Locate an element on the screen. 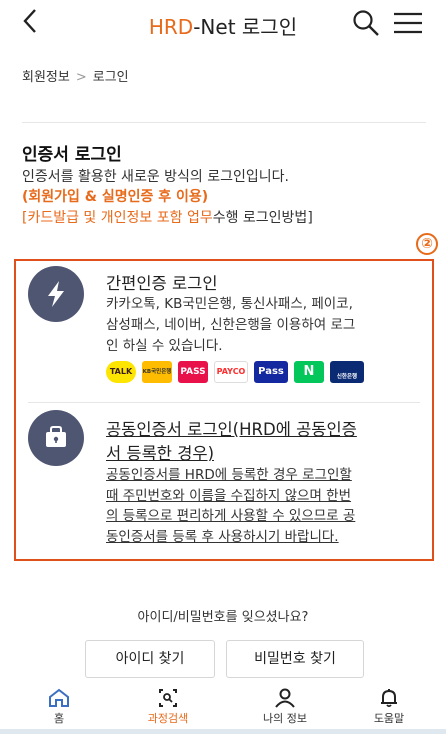 The height and width of the screenshot is (734, 446). cert-section-note2: [카드발급 및 개인정보 포함 업무수행 로그인방법] is located at coordinates (167, 217).